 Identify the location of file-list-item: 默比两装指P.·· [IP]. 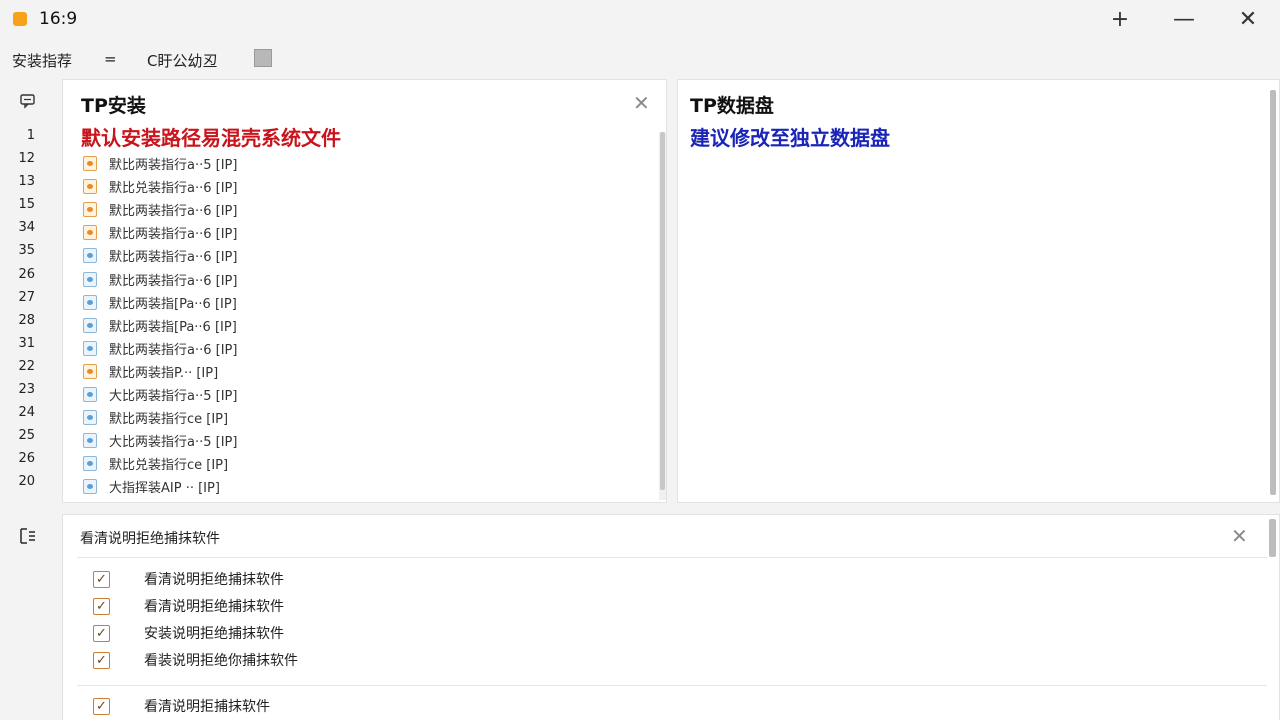
(160, 371).